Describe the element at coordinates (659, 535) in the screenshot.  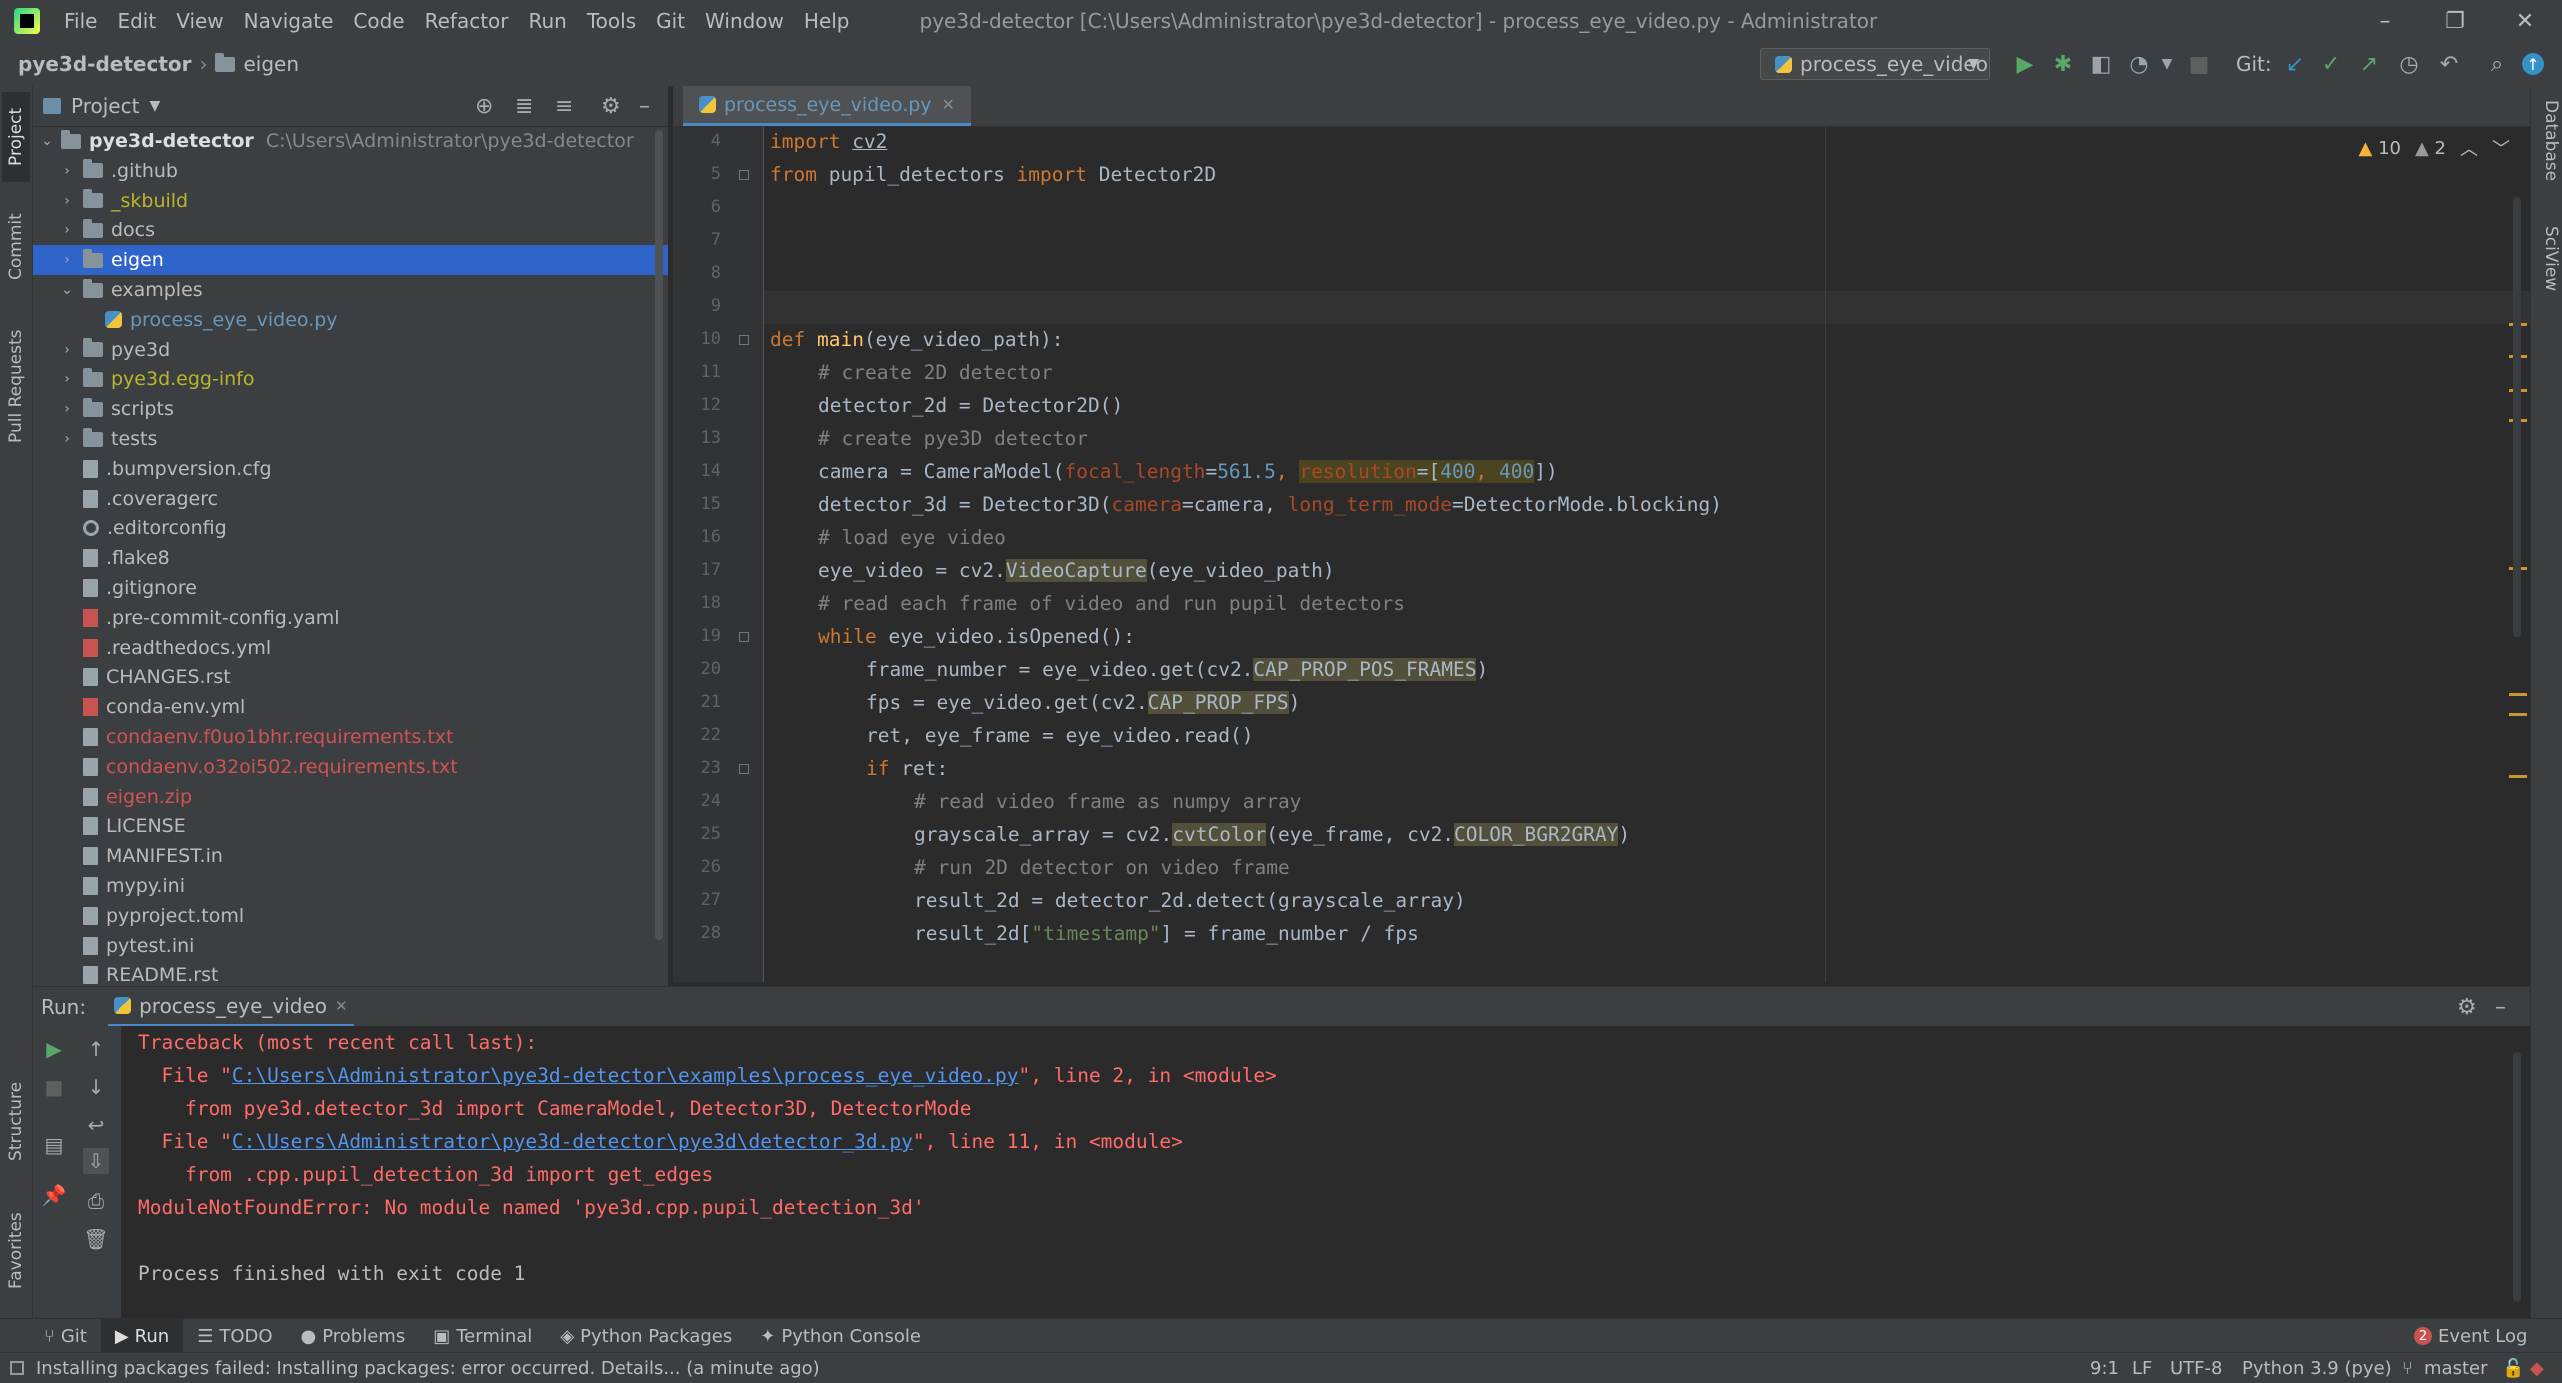
I see `project-tree-scrollbar` at that location.